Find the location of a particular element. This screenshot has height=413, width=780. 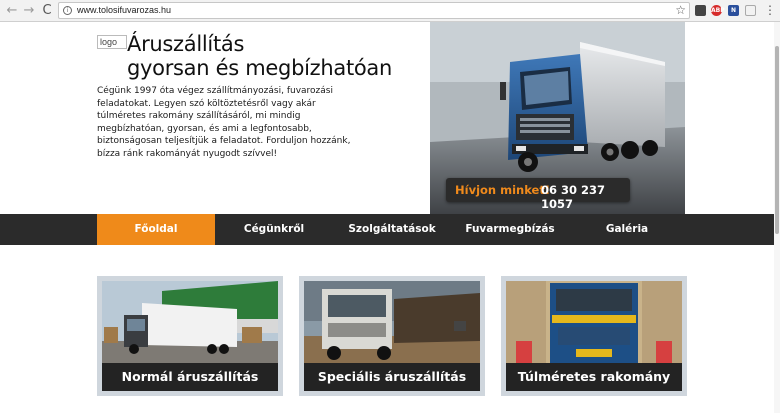

scrollbar-thumb is located at coordinates (777, 140).